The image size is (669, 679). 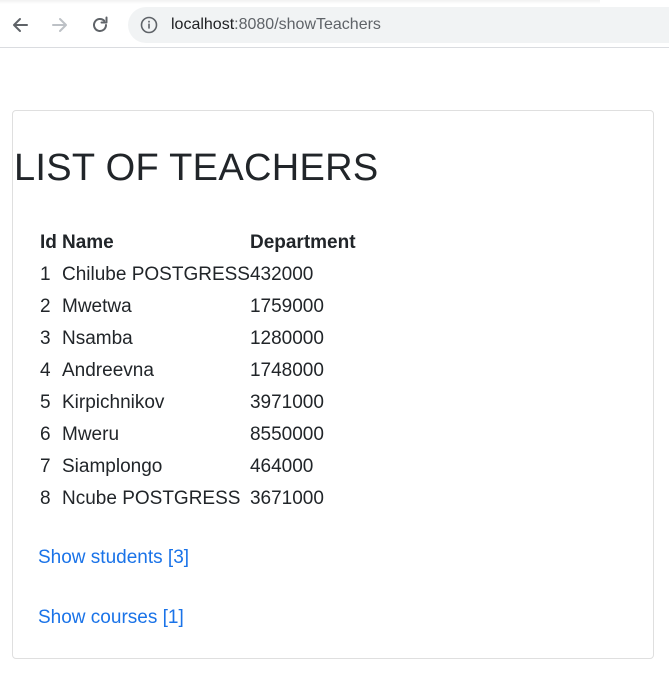 I want to click on forward-button, so click(x=60, y=25).